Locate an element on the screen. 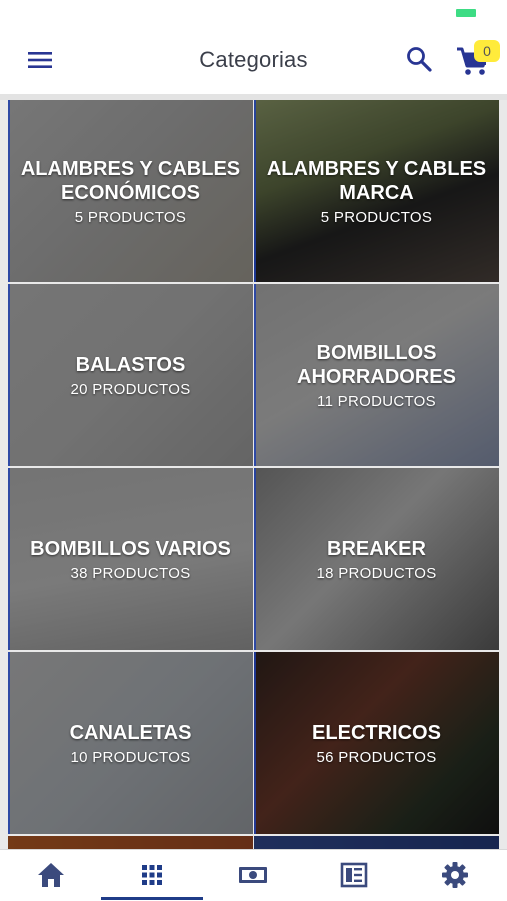  category-count: 10 PRODUCTOS is located at coordinates (130, 757).